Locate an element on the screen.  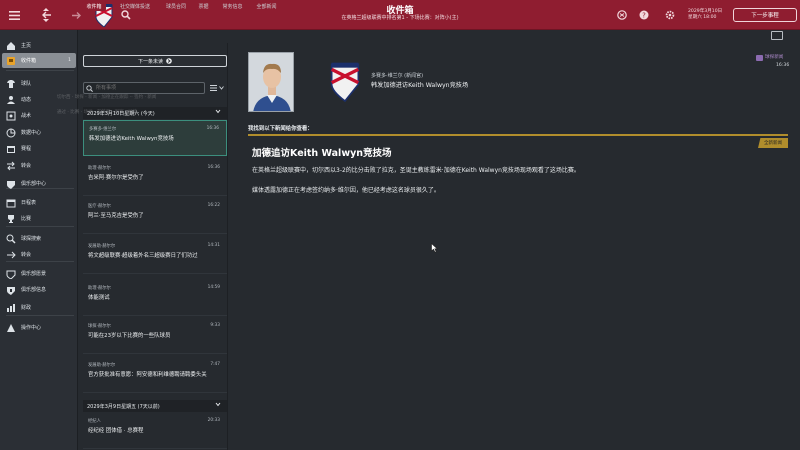
message-subject: 官方获批准有意愿：阿安德和利维德聘请聘委头关 is located at coordinates (147, 375).